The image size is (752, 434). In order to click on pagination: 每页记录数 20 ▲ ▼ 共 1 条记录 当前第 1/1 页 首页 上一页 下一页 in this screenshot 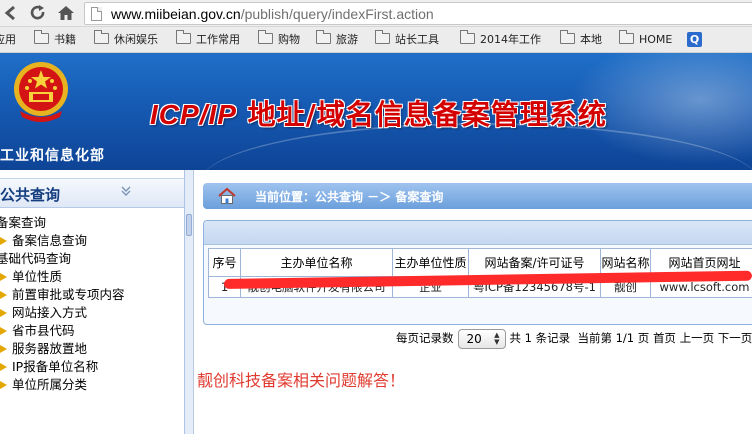, I will do `click(574, 338)`.